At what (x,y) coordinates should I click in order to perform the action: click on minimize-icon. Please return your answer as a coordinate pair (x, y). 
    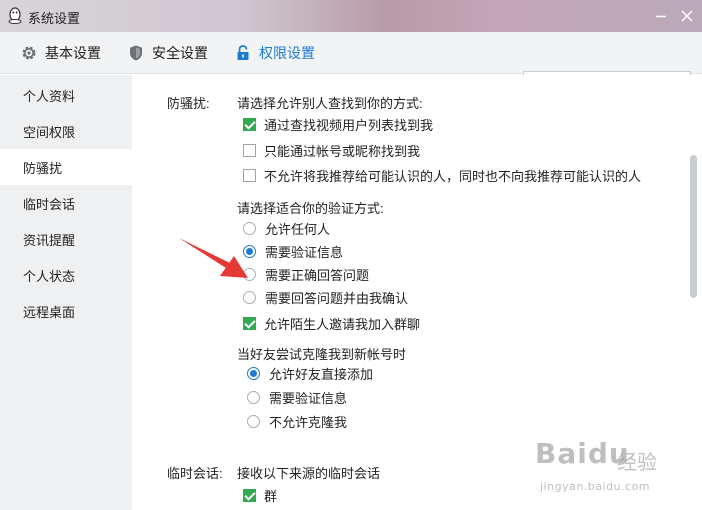
    Looking at the image, I should click on (661, 16).